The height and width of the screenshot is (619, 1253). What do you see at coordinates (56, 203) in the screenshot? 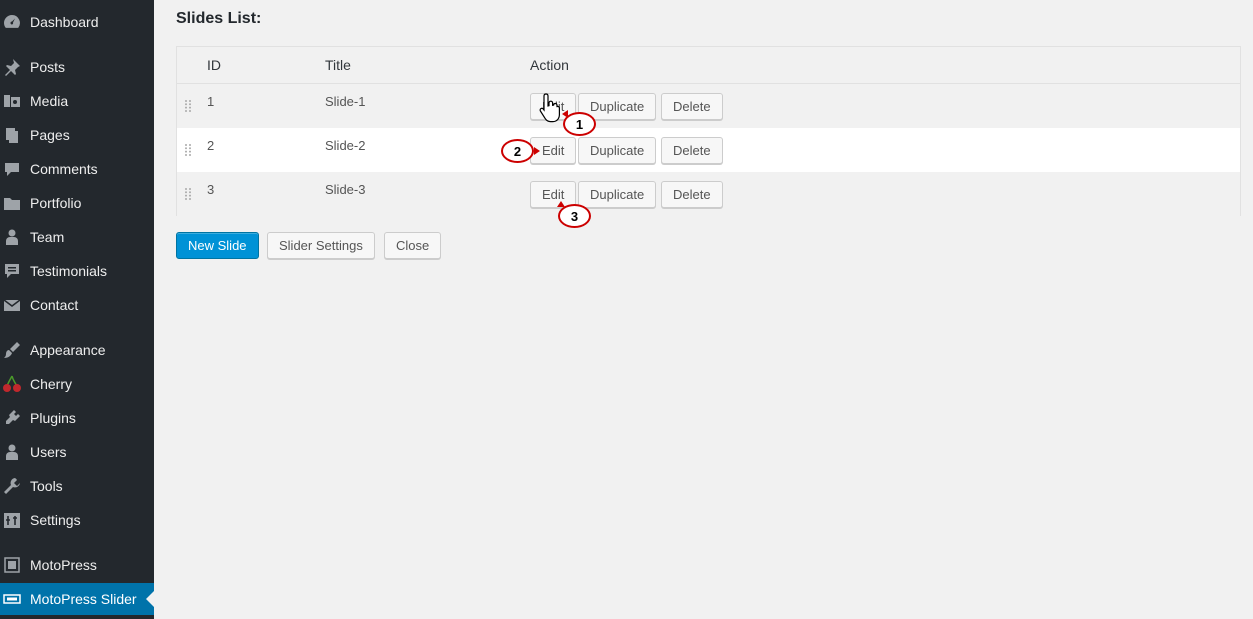
I see `sidebar-item-label: Portfolio` at bounding box center [56, 203].